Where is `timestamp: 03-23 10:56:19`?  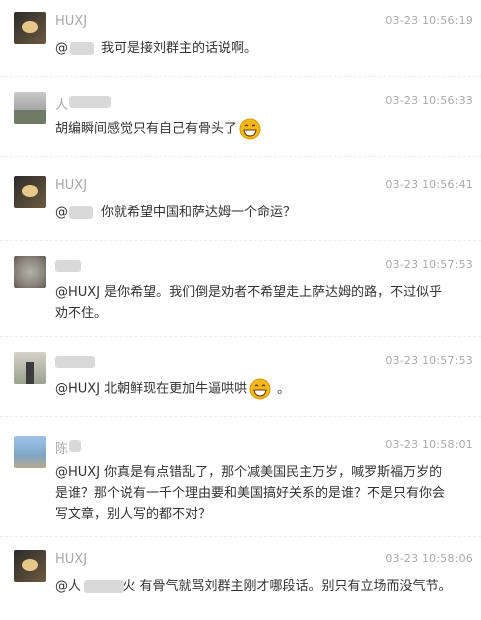
timestamp: 03-23 10:56:19 is located at coordinates (429, 20).